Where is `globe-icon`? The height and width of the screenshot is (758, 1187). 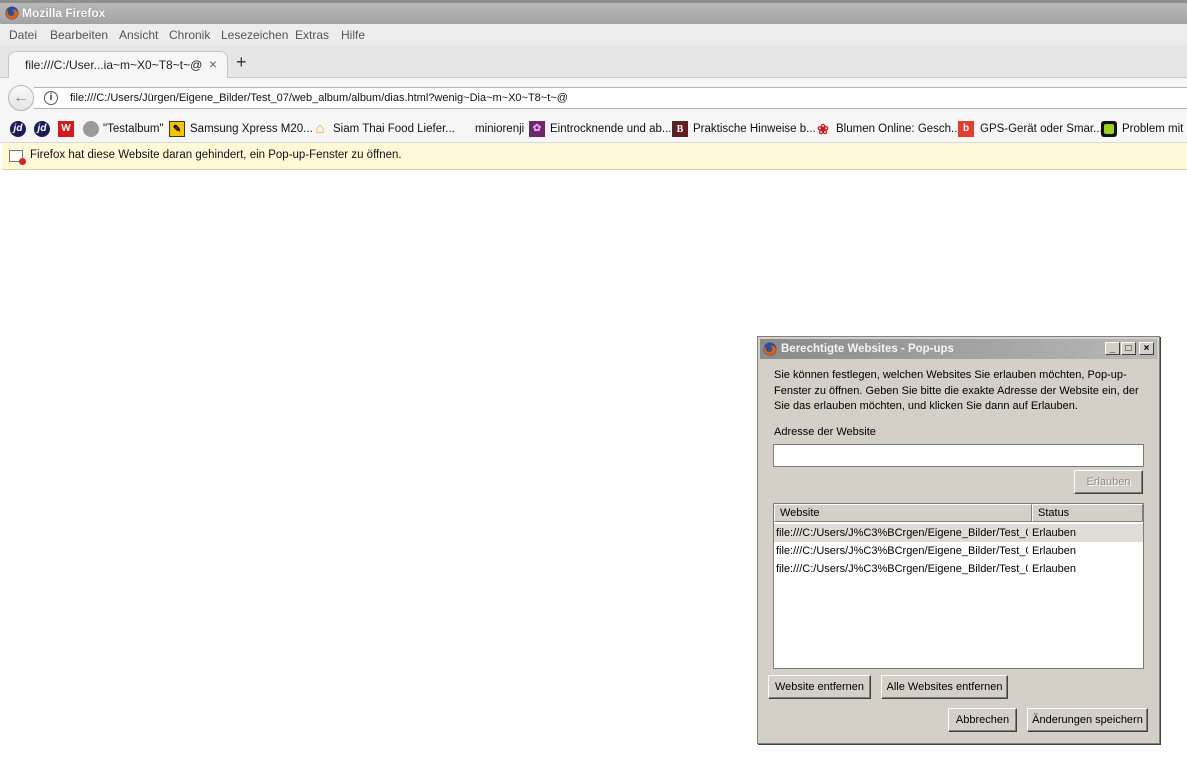 globe-icon is located at coordinates (91, 129).